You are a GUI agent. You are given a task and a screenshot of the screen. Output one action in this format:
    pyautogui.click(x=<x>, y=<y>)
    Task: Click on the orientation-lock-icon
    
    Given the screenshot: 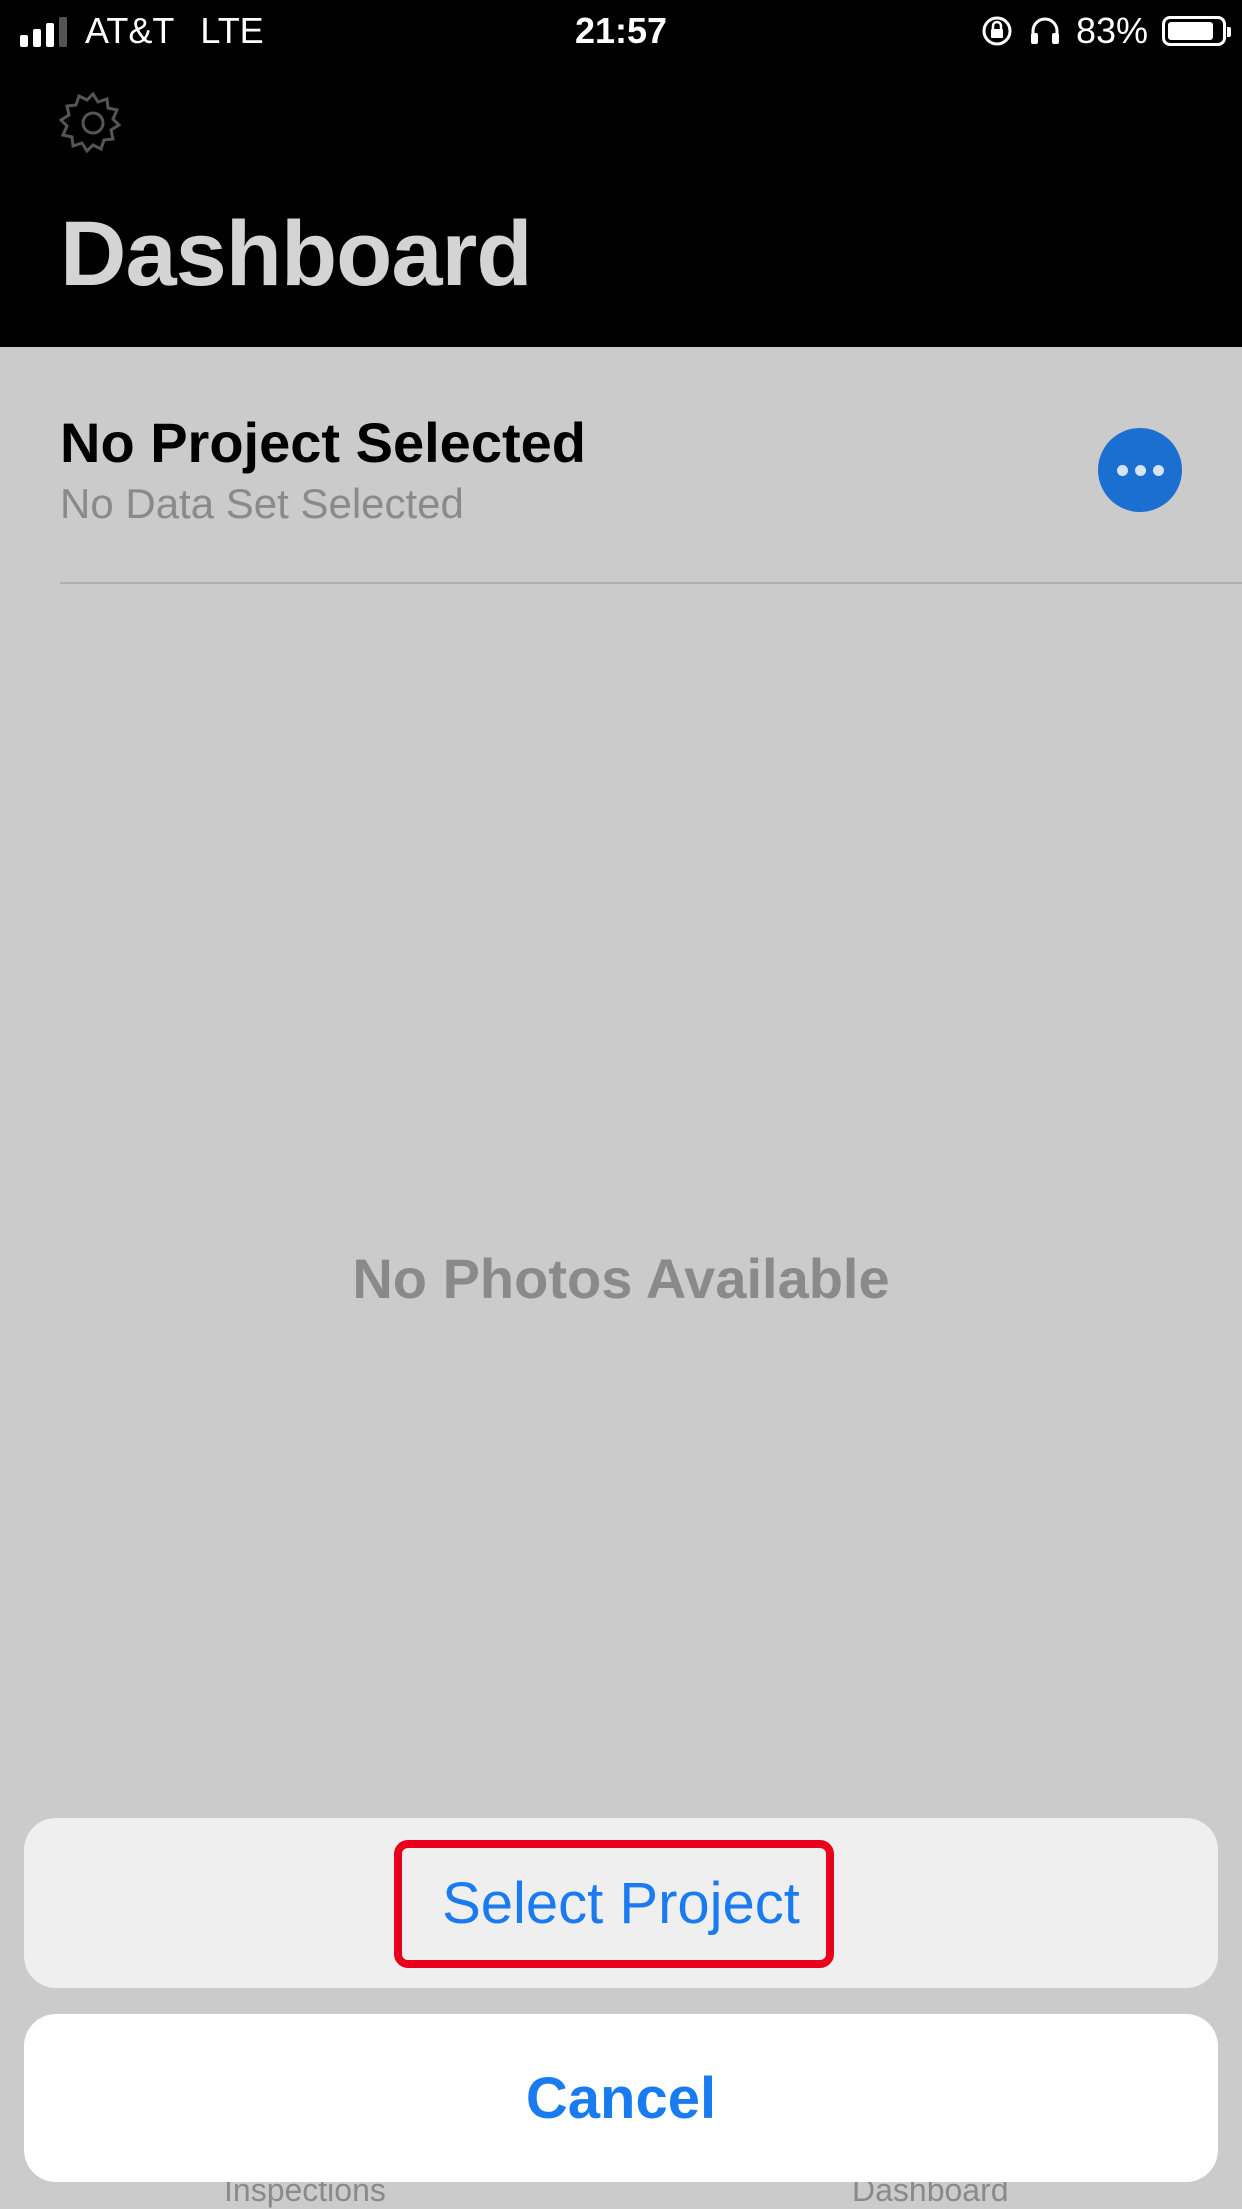 What is the action you would take?
    pyautogui.click(x=997, y=31)
    